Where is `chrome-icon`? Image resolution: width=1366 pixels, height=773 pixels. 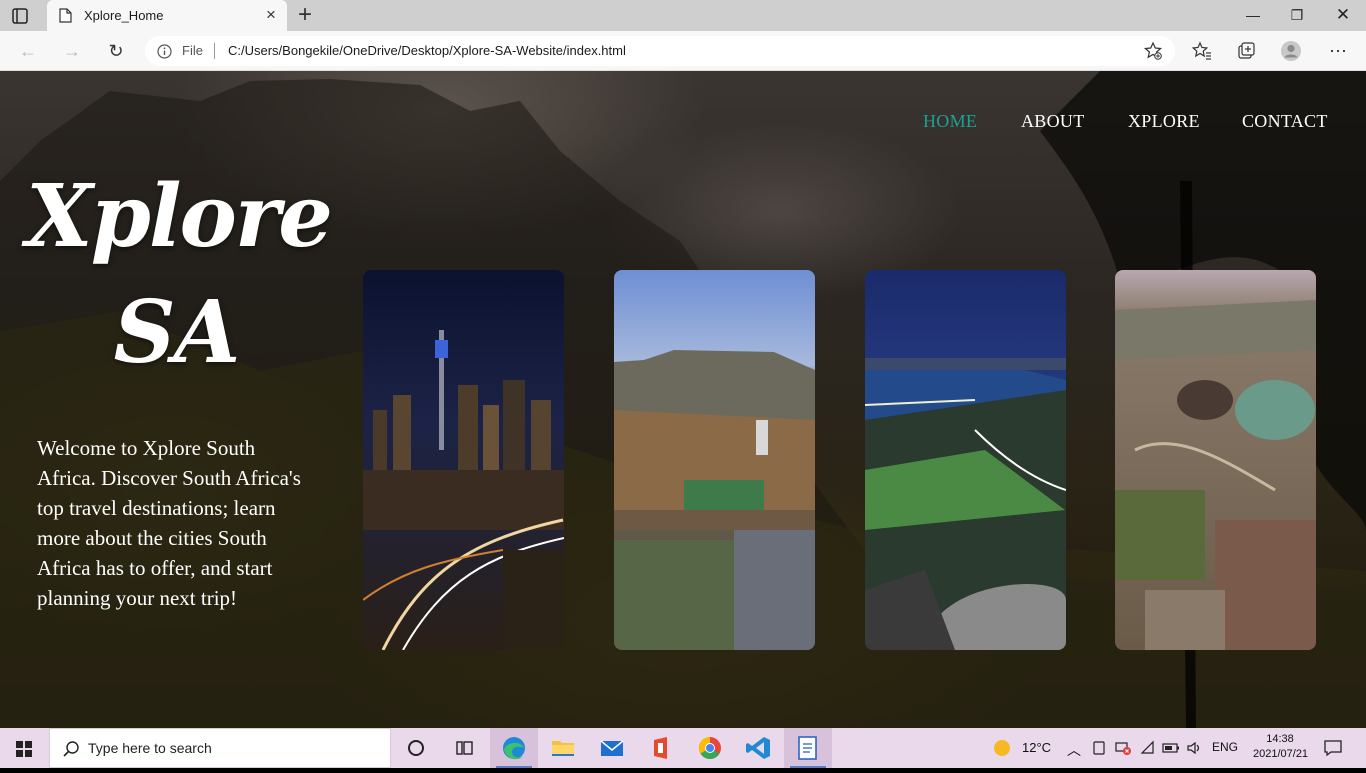
chrome-icon is located at coordinates (710, 748).